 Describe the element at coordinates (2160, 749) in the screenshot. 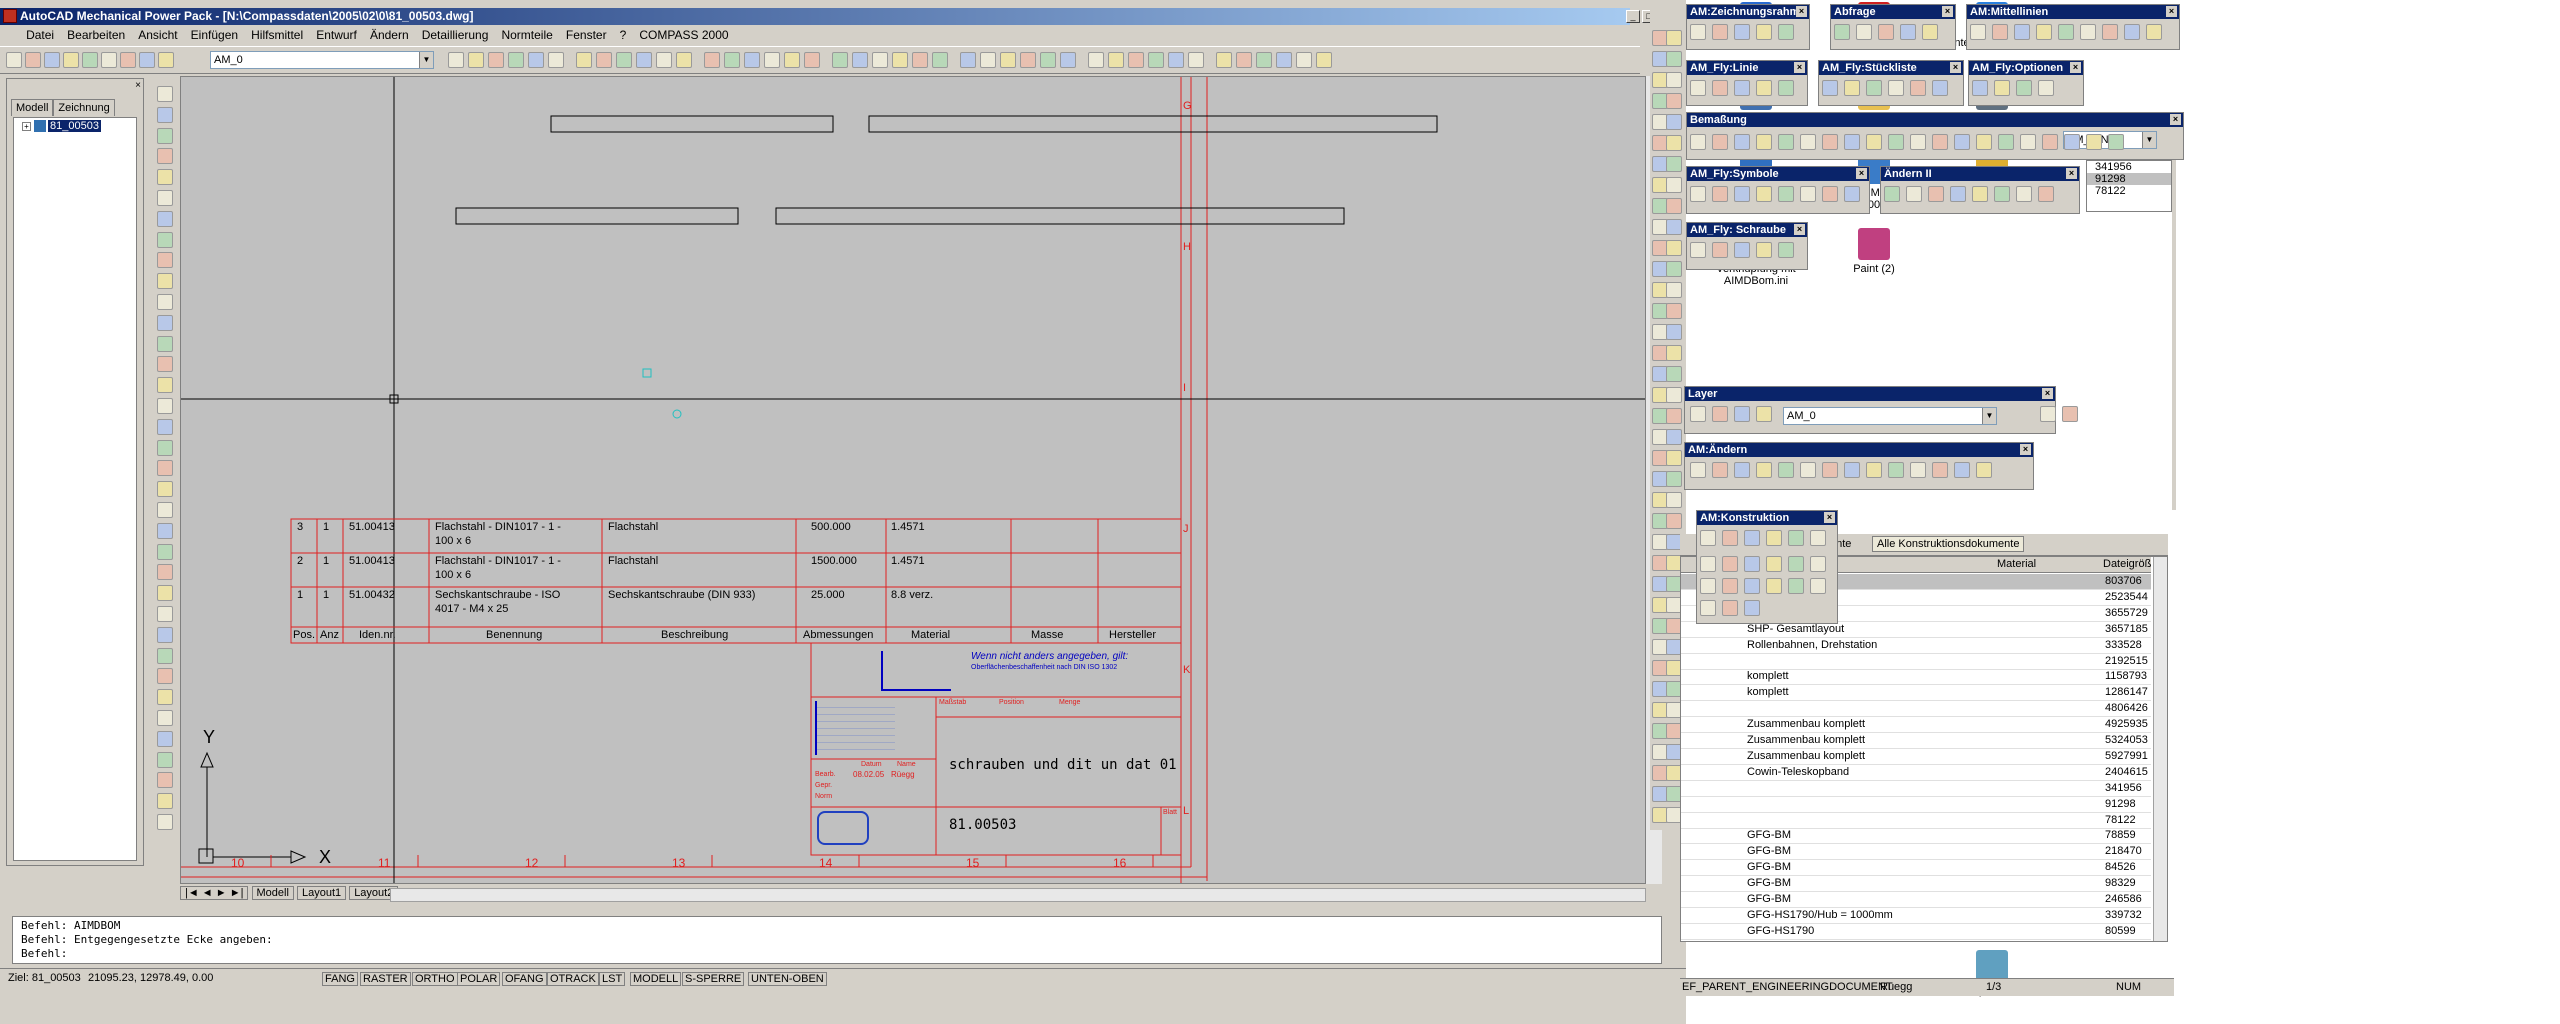

I see `doc-table-vscroll` at that location.